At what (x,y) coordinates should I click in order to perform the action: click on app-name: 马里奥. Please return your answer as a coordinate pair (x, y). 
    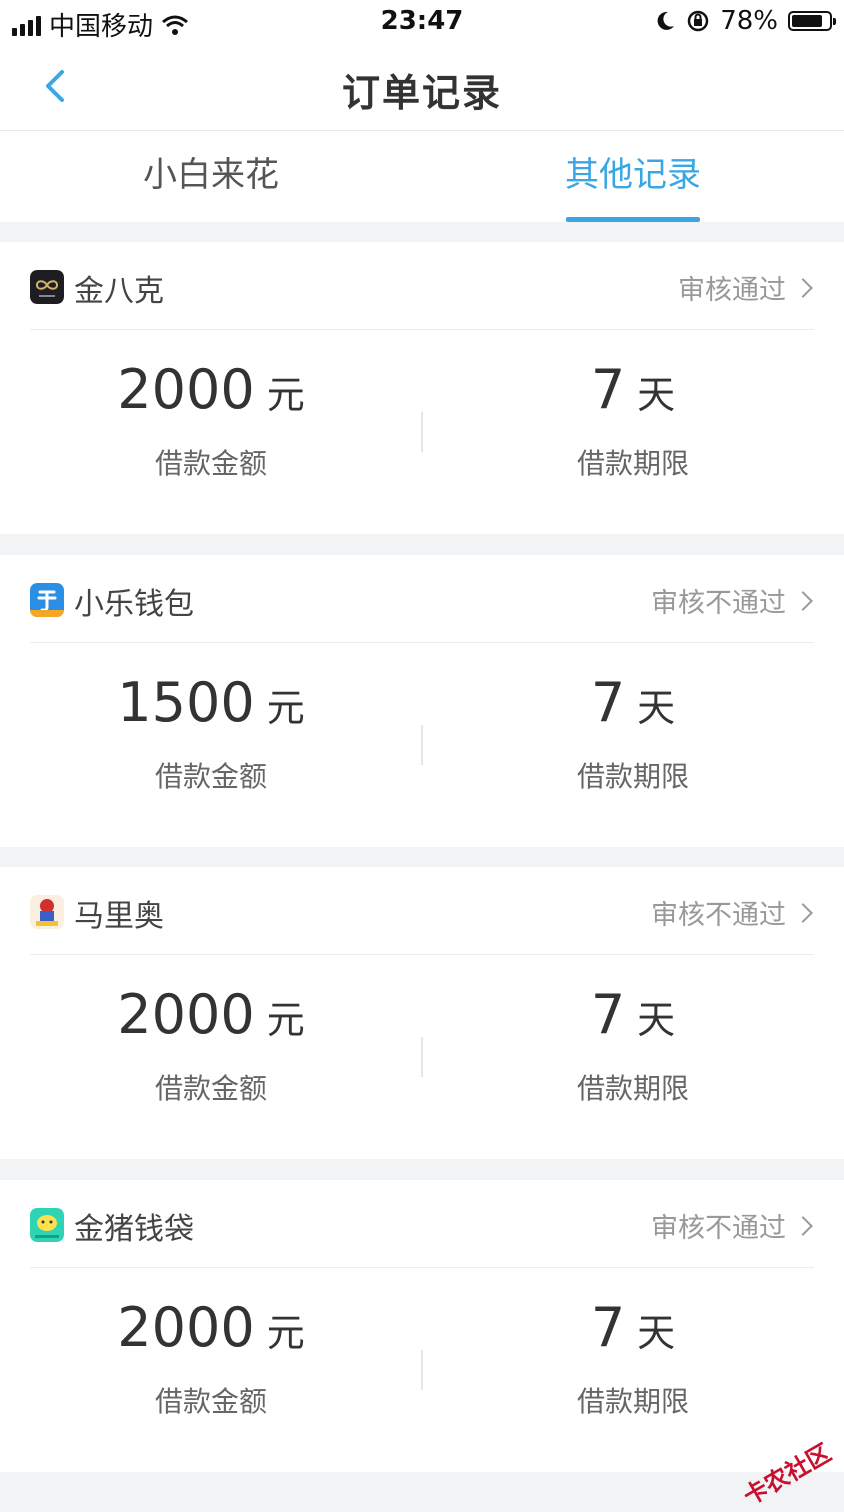
    Looking at the image, I should click on (119, 916).